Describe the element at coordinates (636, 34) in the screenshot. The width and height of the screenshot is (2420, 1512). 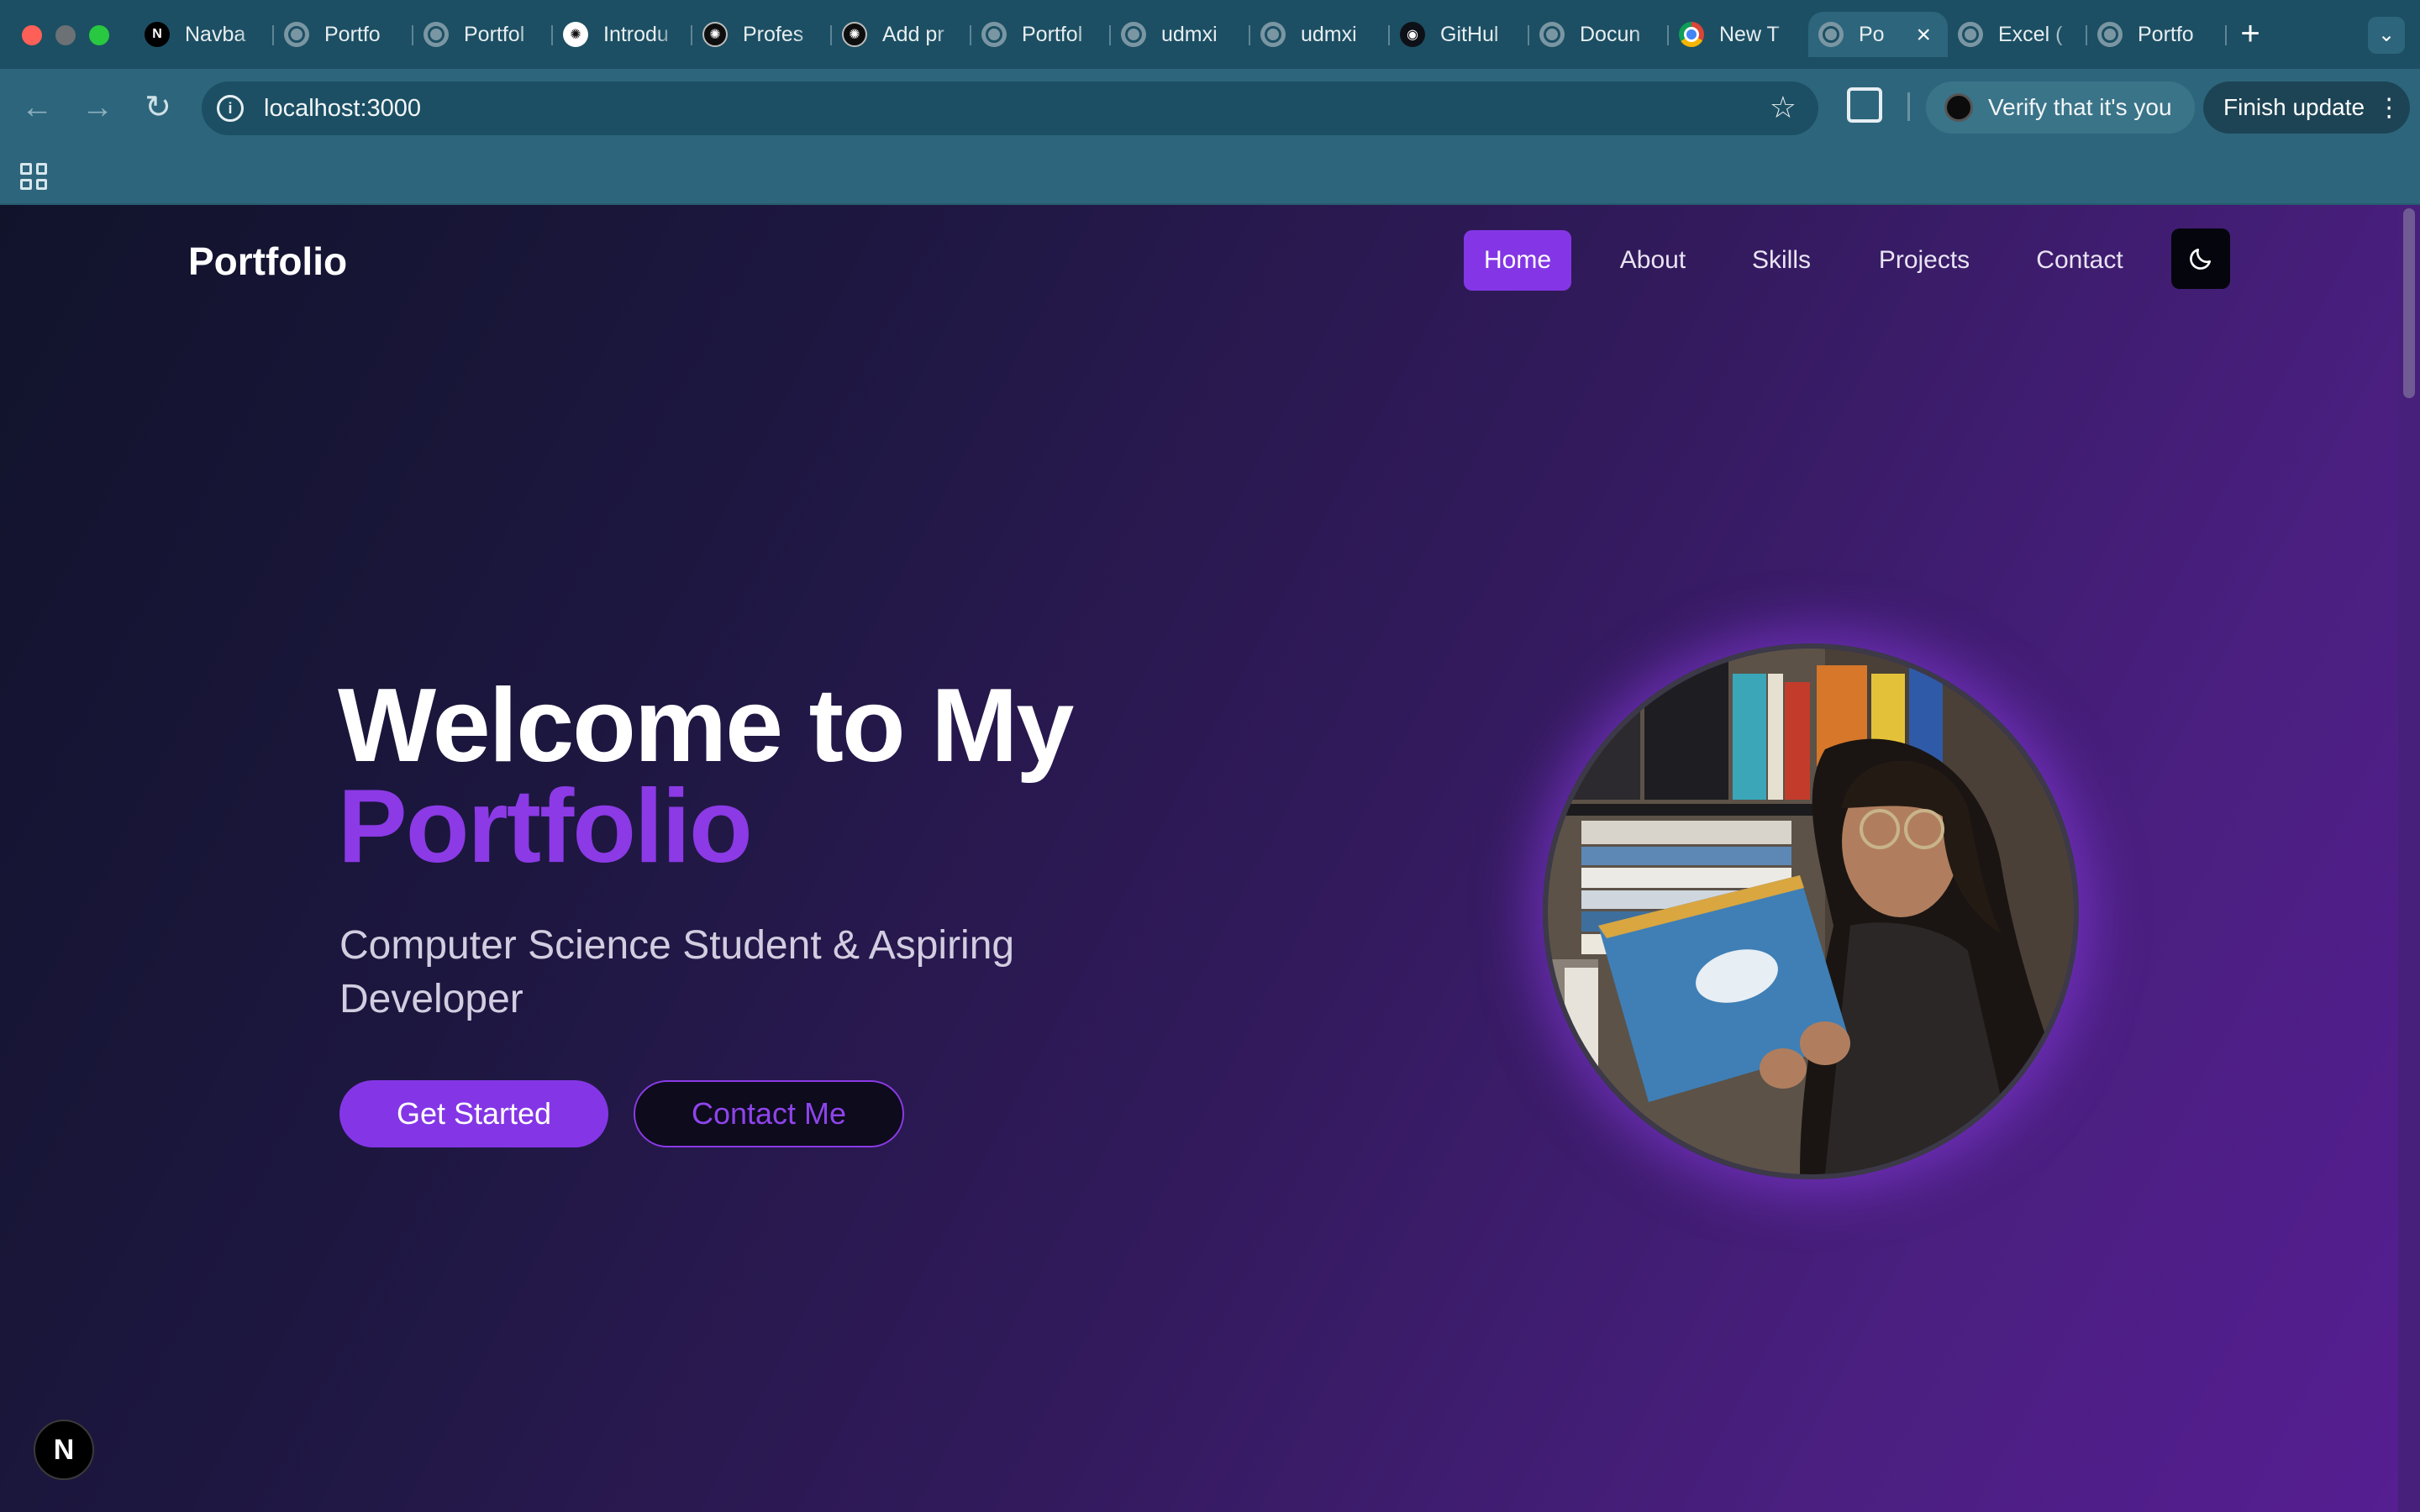
I see `tab-title: Introdu` at that location.